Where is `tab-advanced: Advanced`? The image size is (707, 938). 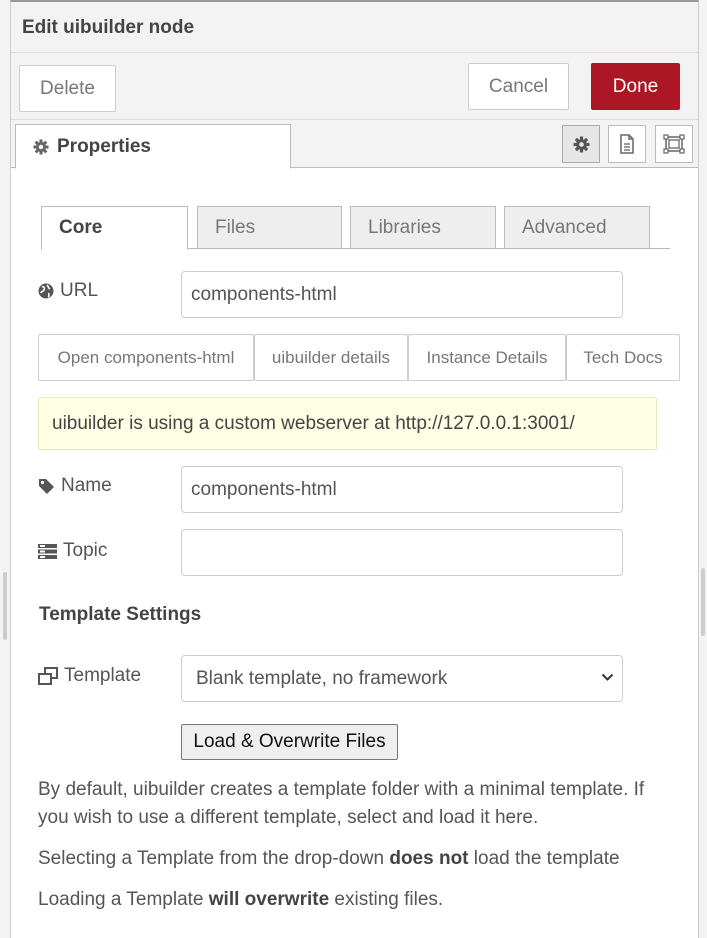 tab-advanced: Advanced is located at coordinates (577, 227).